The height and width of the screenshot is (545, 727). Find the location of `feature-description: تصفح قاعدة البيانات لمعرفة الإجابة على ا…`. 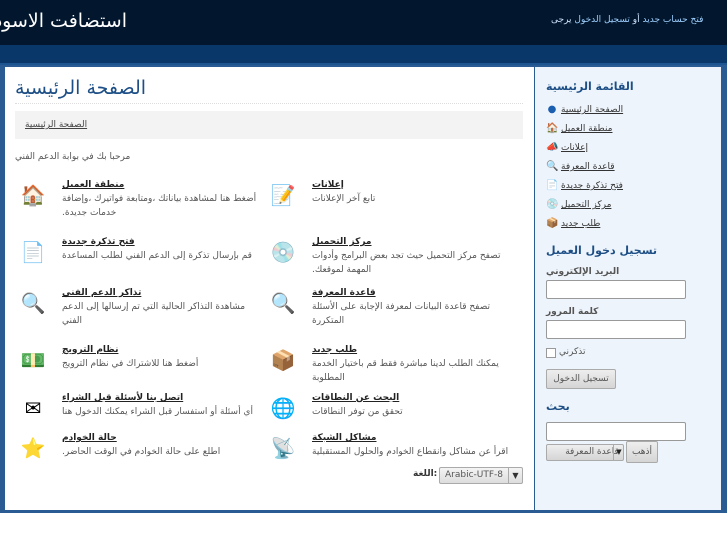

feature-description: تصفح قاعدة البيانات لمعرفة الإجابة على ا… is located at coordinates (401, 314).